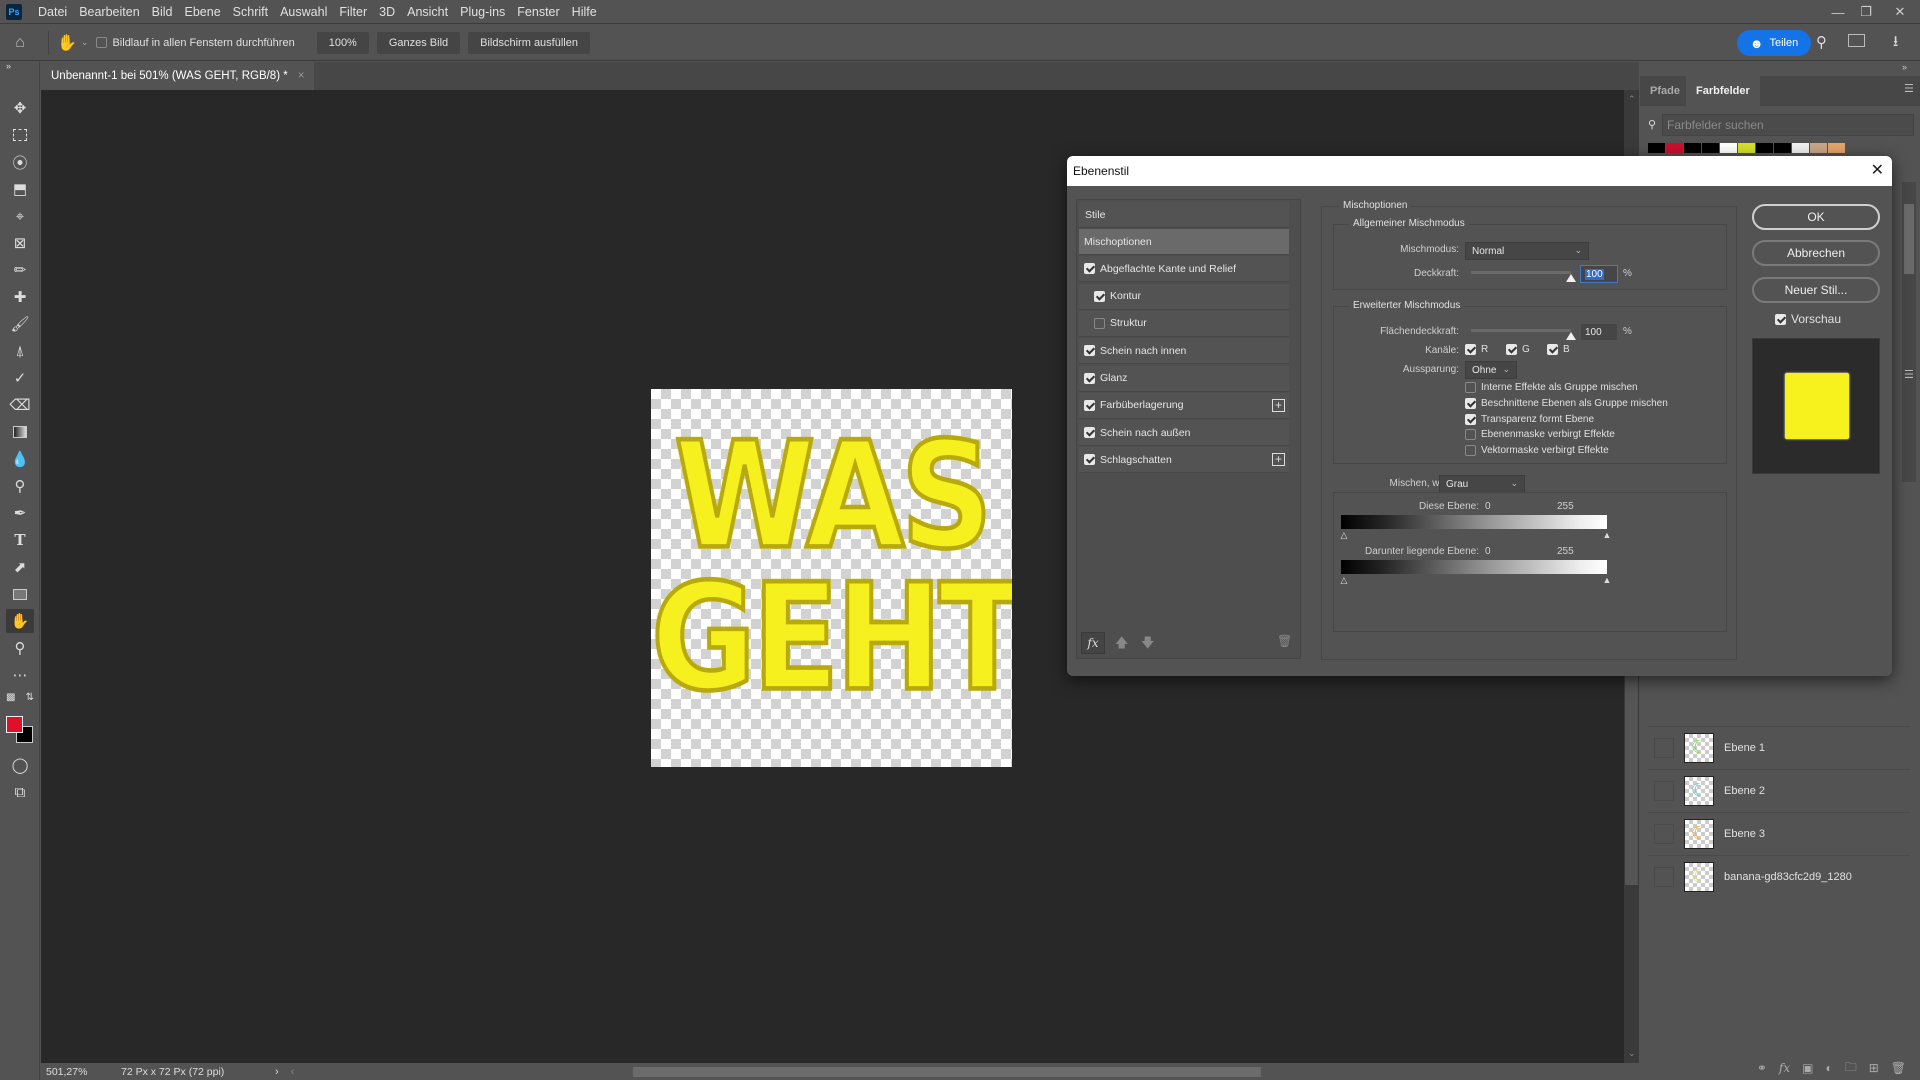  I want to click on path-selection-tool-icon: ⬈, so click(20, 567).